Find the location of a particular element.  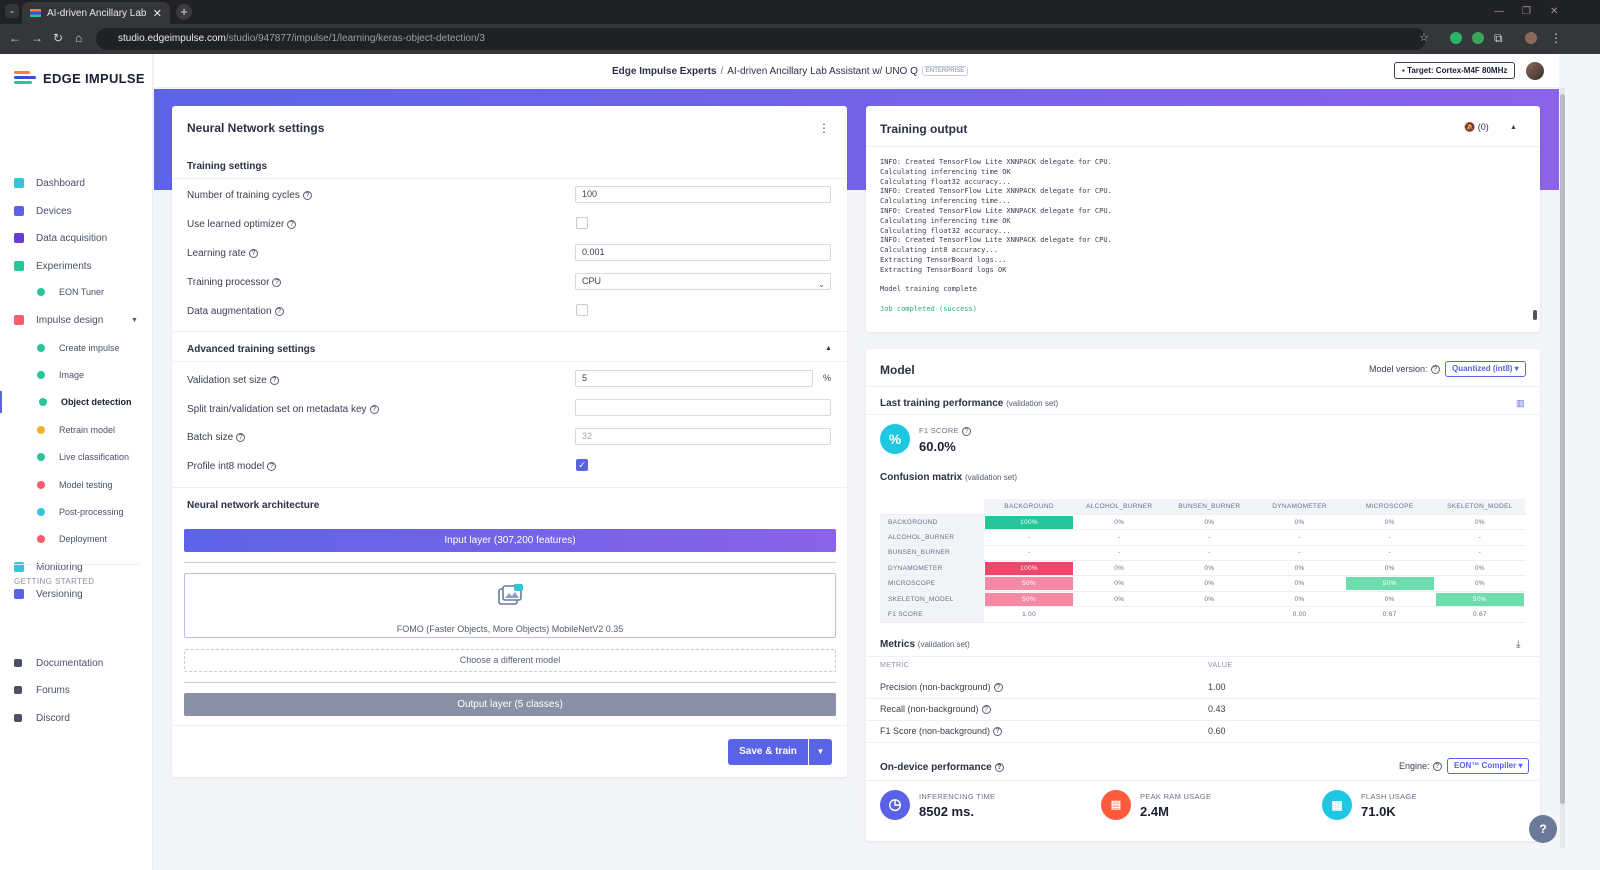

save-train-button: Save & train is located at coordinates (768, 752).